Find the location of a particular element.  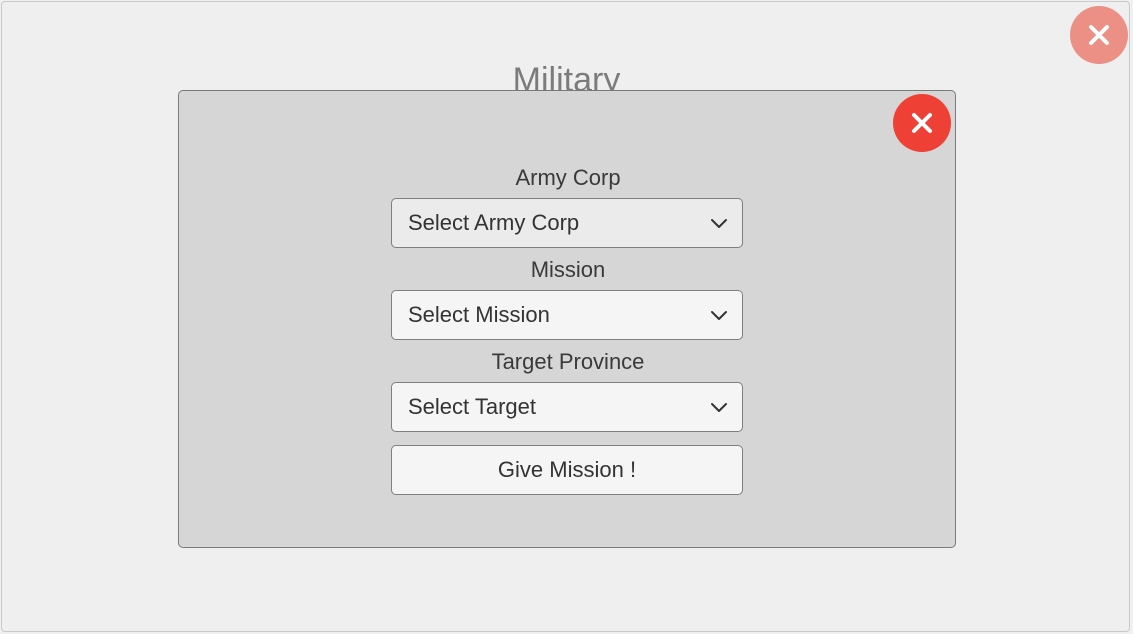

mission-dropdown: Select Mission is located at coordinates (567, 315).